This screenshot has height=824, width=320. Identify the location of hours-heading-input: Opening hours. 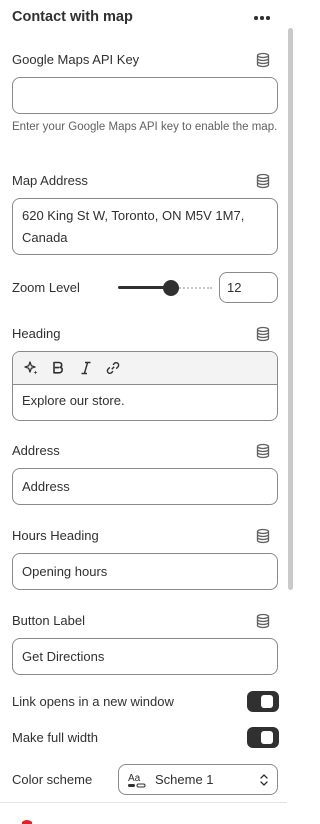
(145, 571).